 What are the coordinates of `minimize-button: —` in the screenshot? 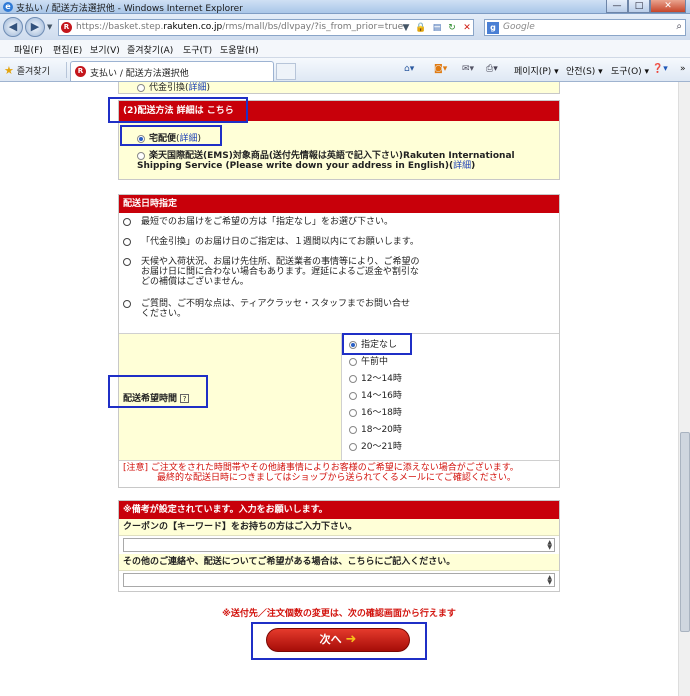 It's located at (617, 6).